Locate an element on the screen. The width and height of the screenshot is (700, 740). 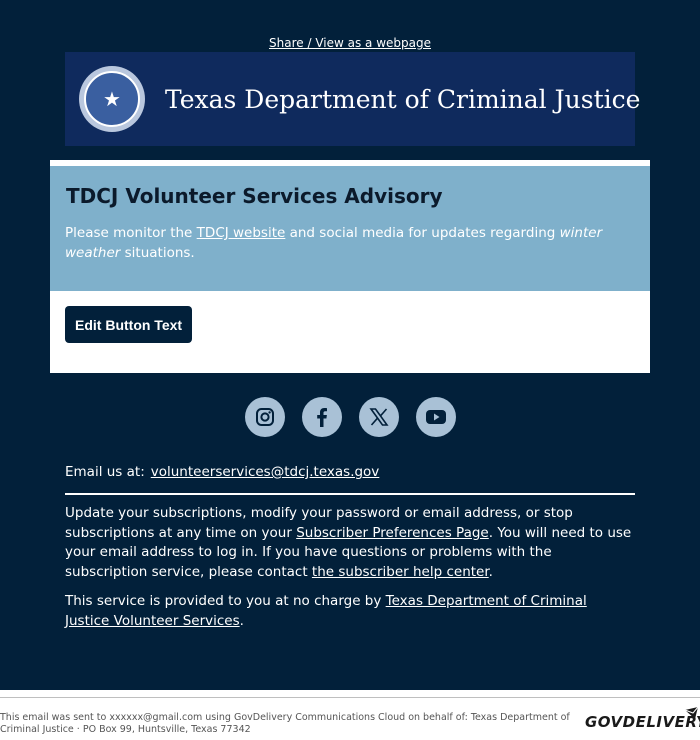
texas-seal-icon: ★ is located at coordinates (112, 99).